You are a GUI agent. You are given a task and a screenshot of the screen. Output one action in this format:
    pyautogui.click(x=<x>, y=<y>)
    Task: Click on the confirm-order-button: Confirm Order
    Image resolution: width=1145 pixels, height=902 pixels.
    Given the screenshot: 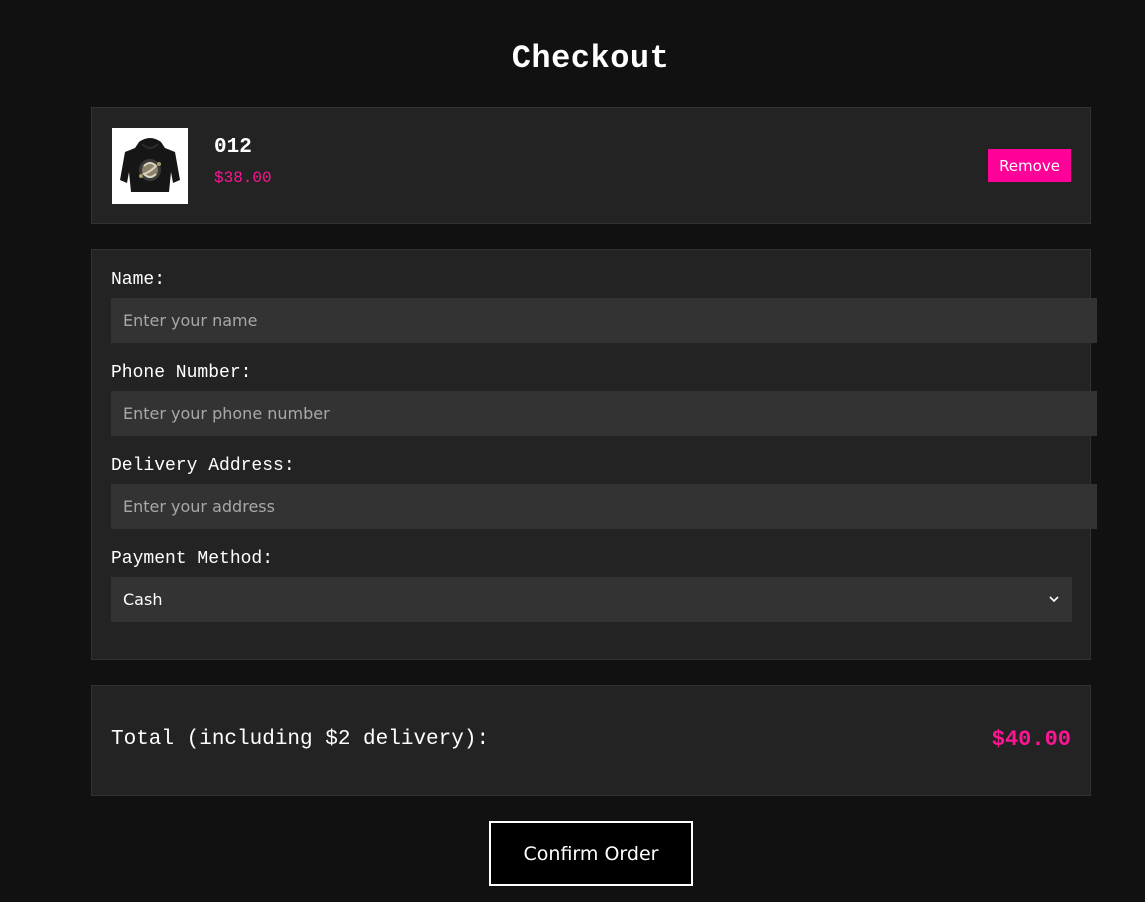 What is the action you would take?
    pyautogui.click(x=591, y=853)
    